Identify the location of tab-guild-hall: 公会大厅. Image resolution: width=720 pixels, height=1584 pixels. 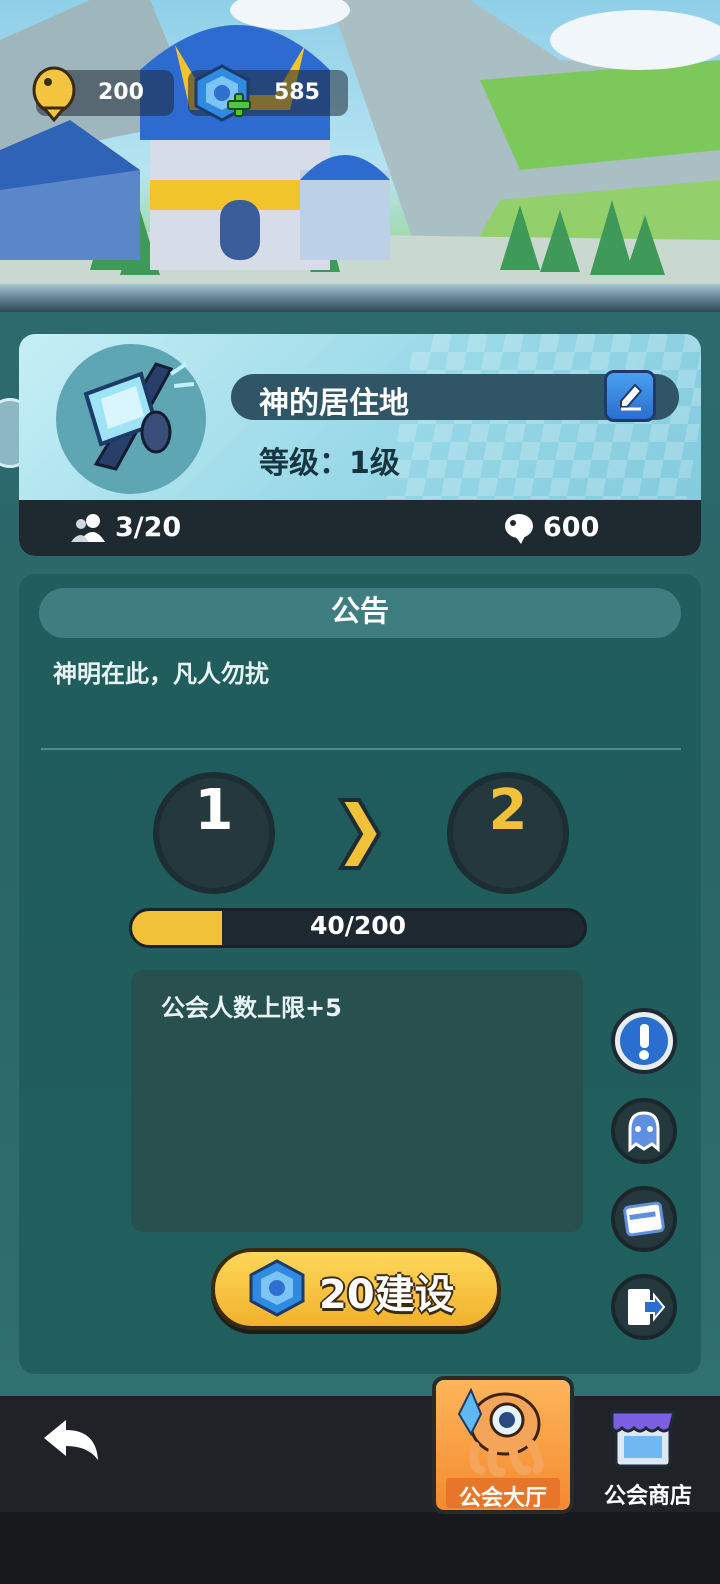
(503, 1445).